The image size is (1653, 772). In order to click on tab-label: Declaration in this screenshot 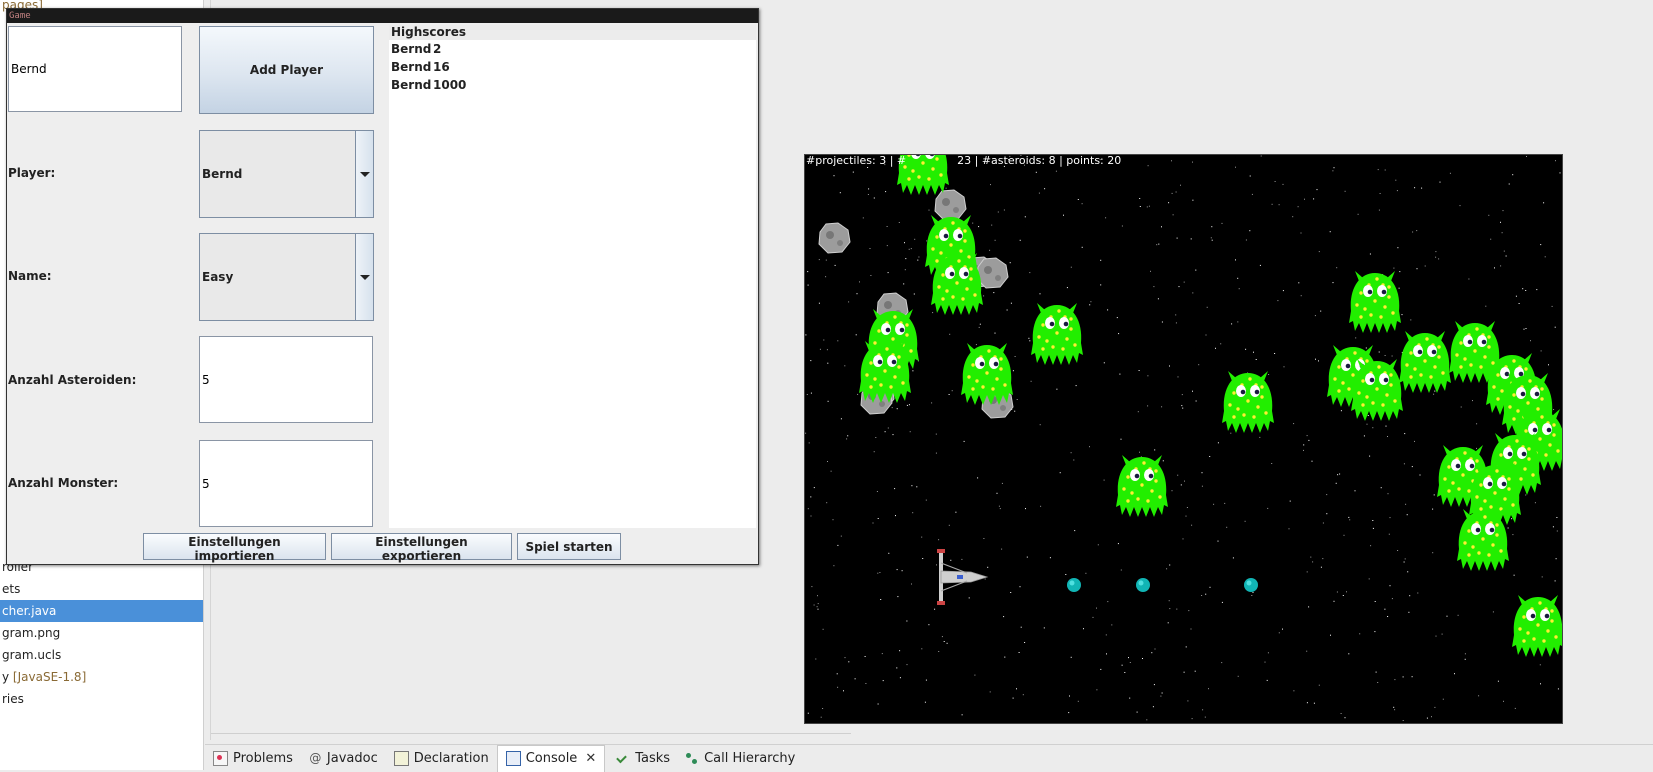, I will do `click(451, 758)`.